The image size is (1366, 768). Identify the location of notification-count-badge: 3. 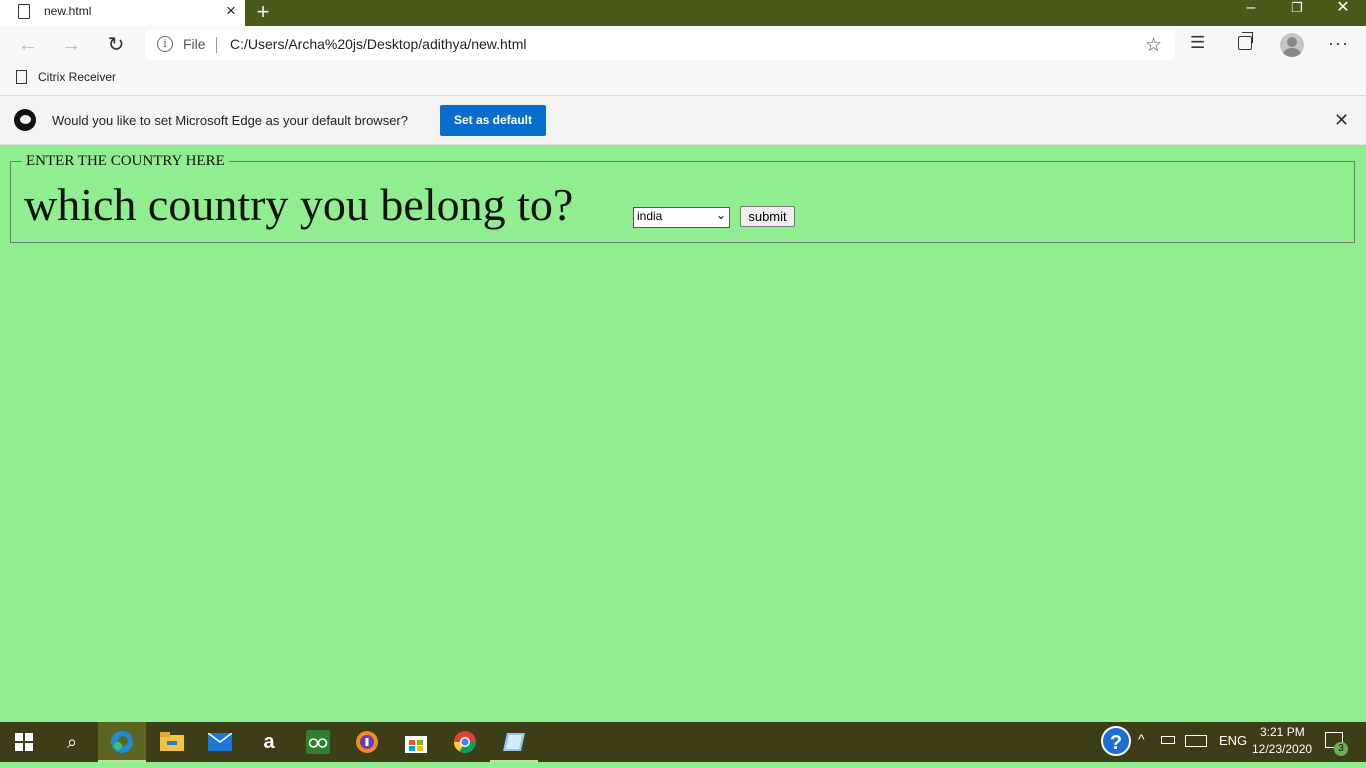
(1341, 749).